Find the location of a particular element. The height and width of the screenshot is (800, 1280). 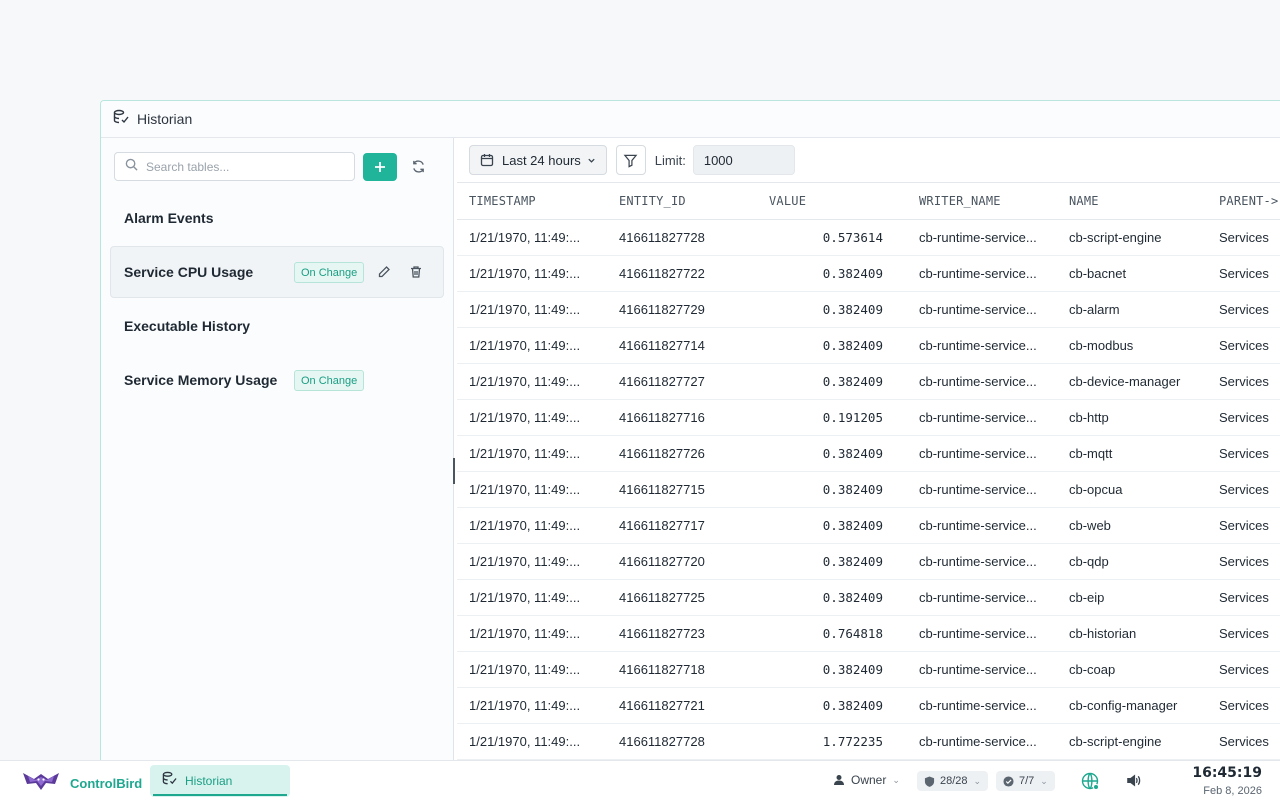

historian-icon is located at coordinates (121, 119).